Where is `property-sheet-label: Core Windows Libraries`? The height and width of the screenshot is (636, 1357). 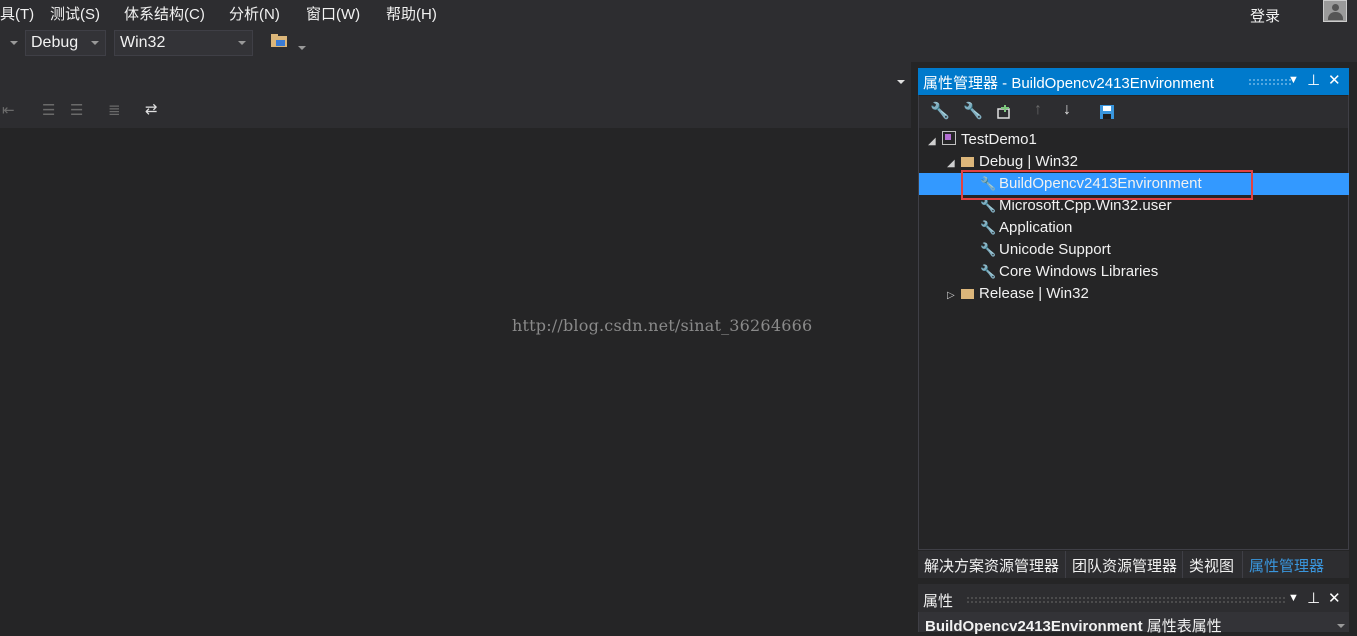 property-sheet-label: Core Windows Libraries is located at coordinates (1079, 271).